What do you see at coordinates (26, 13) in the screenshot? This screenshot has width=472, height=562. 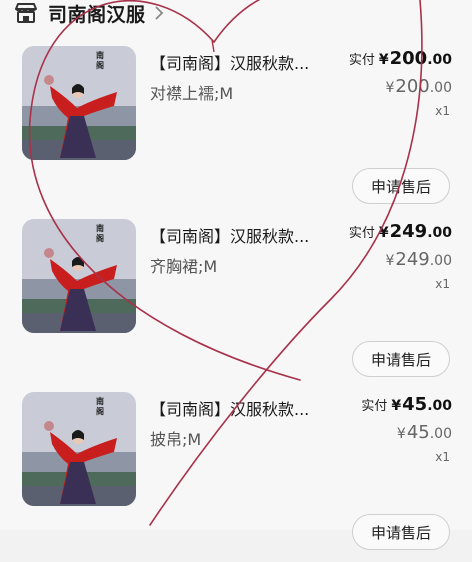 I see `store-icon` at bounding box center [26, 13].